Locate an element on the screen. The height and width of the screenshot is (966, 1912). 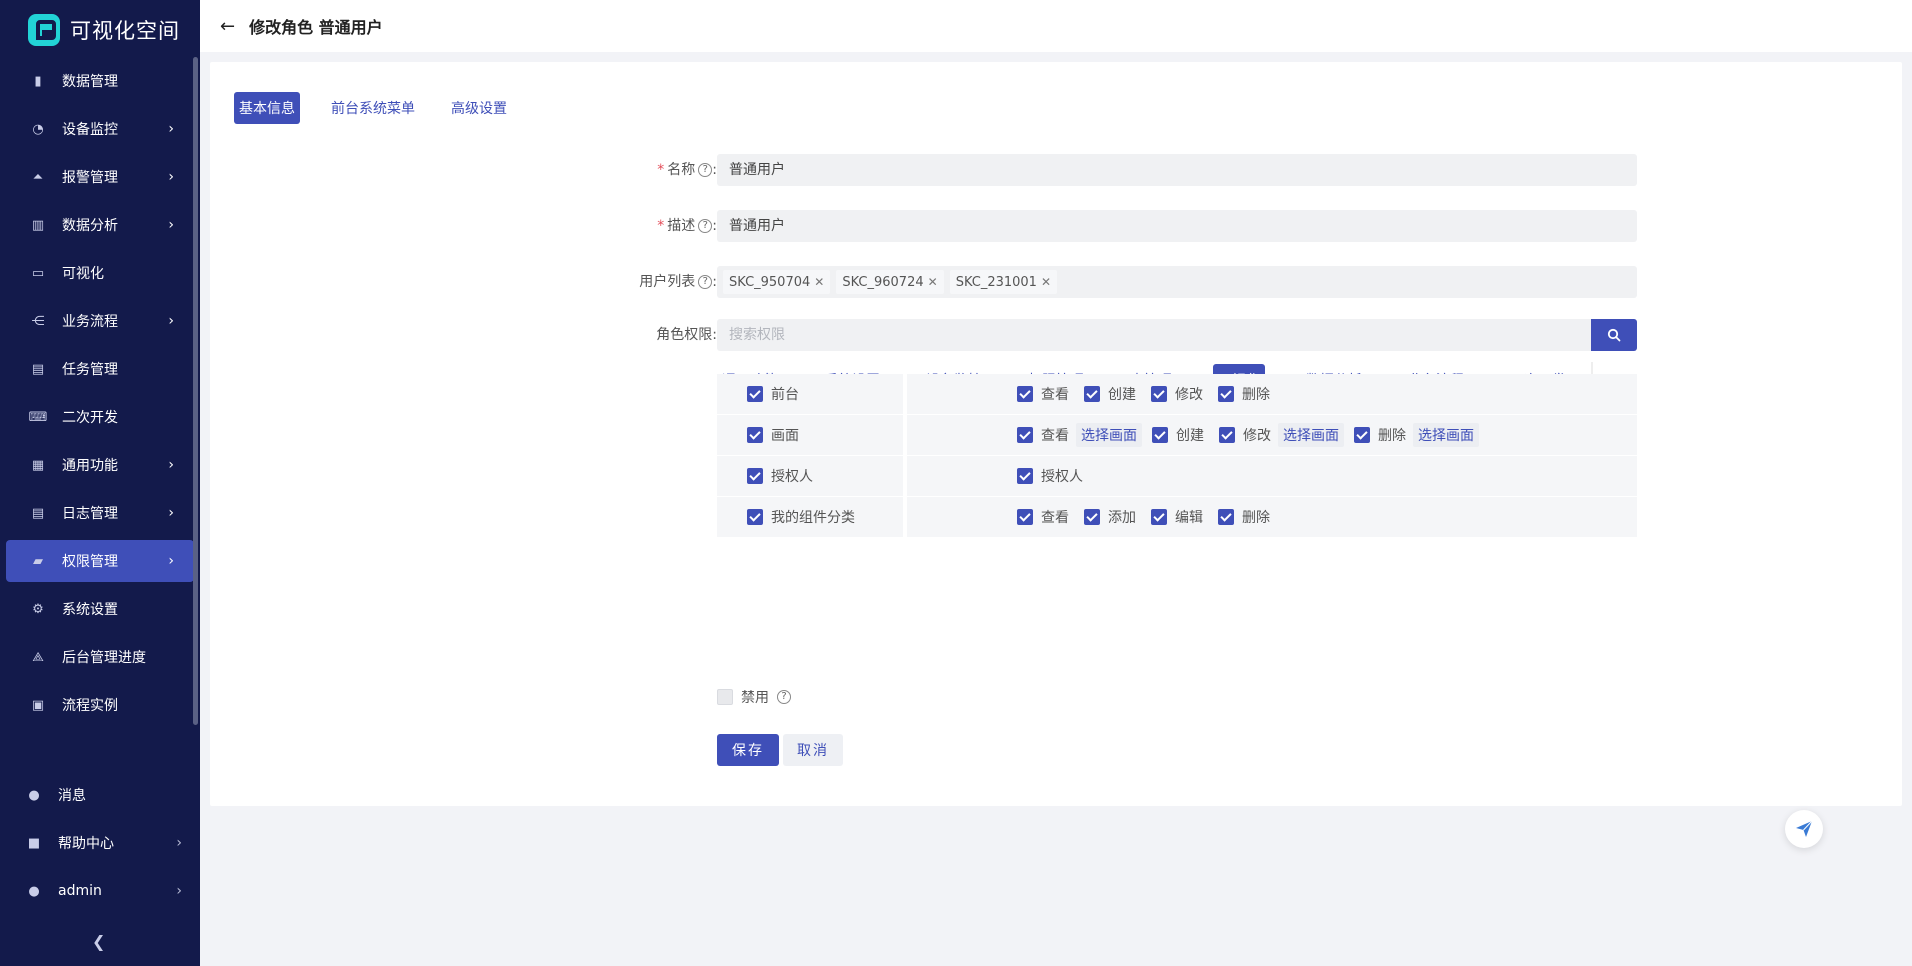
description-input: 普通用户 is located at coordinates (1177, 226).